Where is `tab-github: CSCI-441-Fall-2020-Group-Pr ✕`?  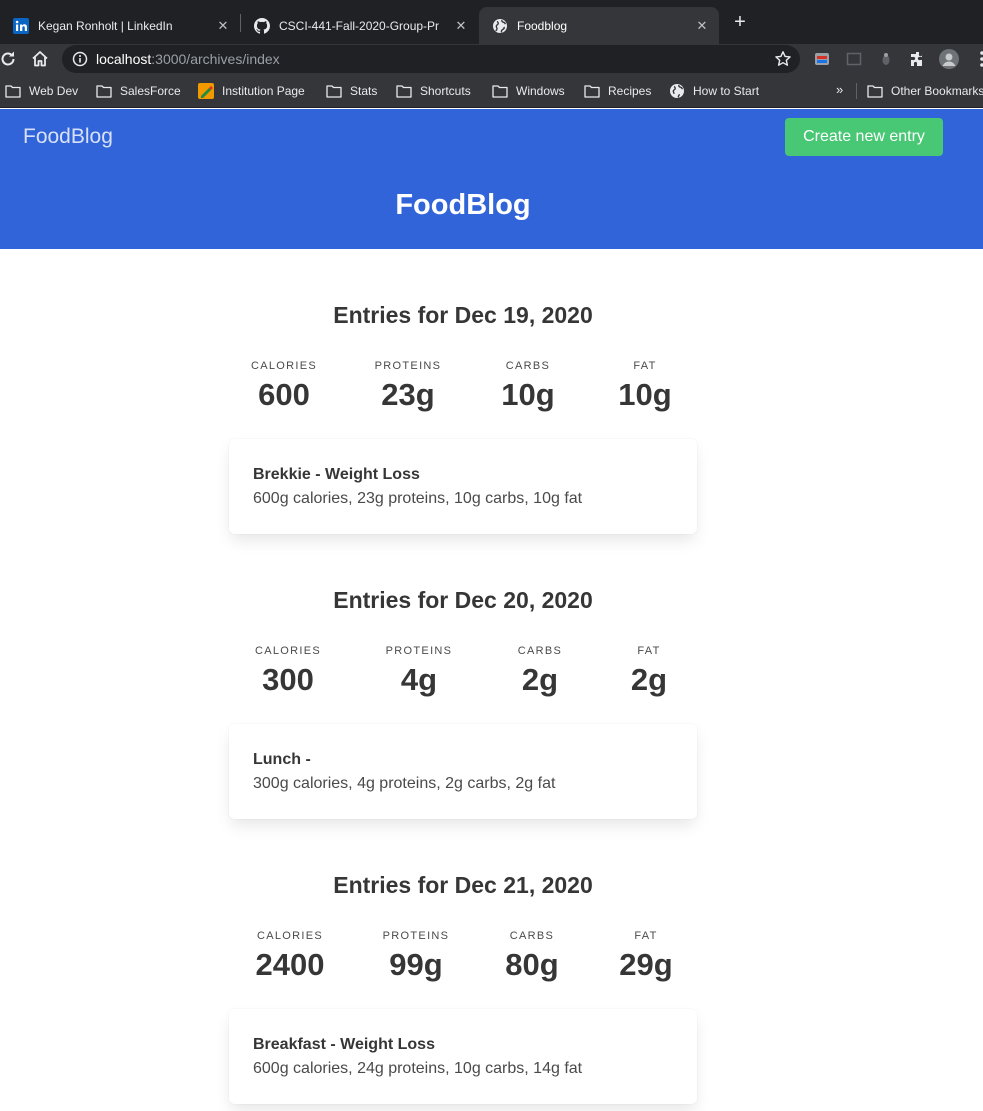
tab-github: CSCI-441-Fall-2020-Group-Pr ✕ is located at coordinates (359, 25).